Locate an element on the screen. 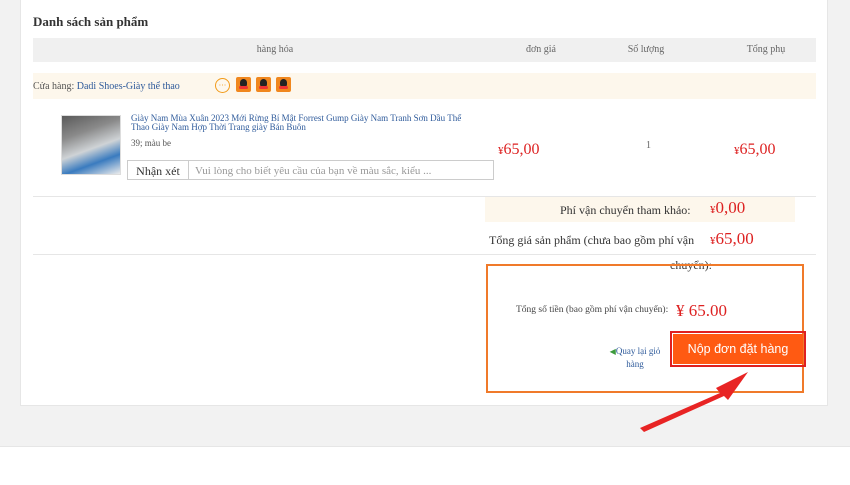 Image resolution: width=850 pixels, height=485 pixels. grand-total-value: ¥ 65.00 is located at coordinates (701, 310).